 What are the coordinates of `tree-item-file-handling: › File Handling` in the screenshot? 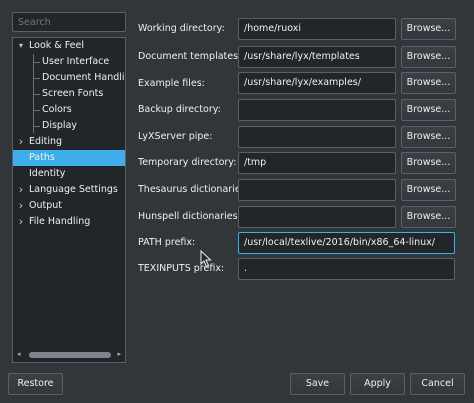 It's located at (69, 222).